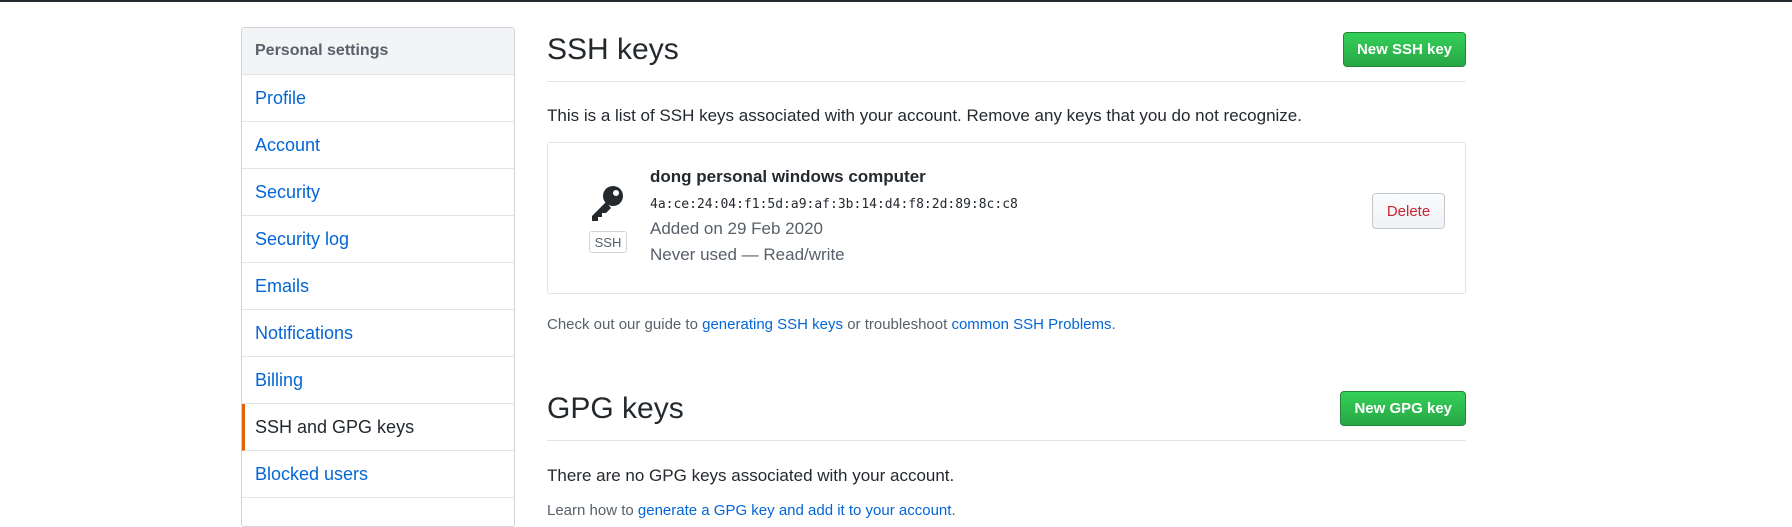  Describe the element at coordinates (747, 254) in the screenshot. I see `ssh-key-usage: Never used — Read/write` at that location.